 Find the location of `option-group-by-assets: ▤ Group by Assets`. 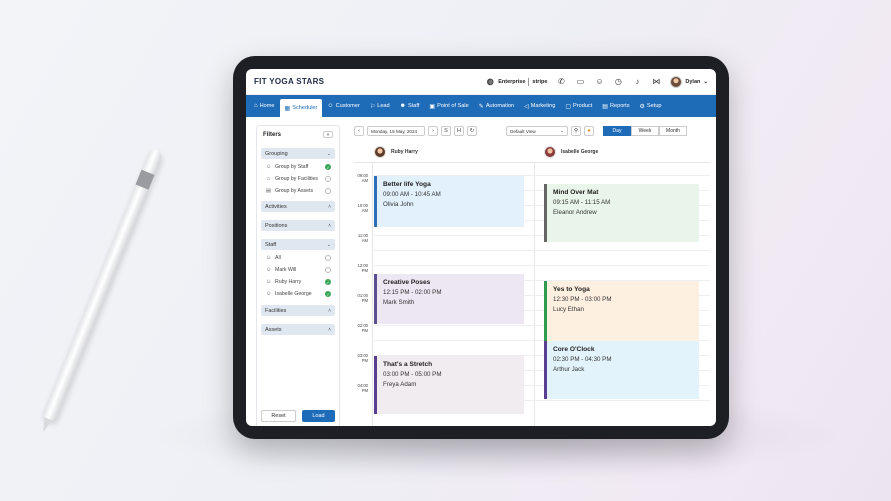

option-group-by-assets: ▤ Group by Assets is located at coordinates (298, 191).